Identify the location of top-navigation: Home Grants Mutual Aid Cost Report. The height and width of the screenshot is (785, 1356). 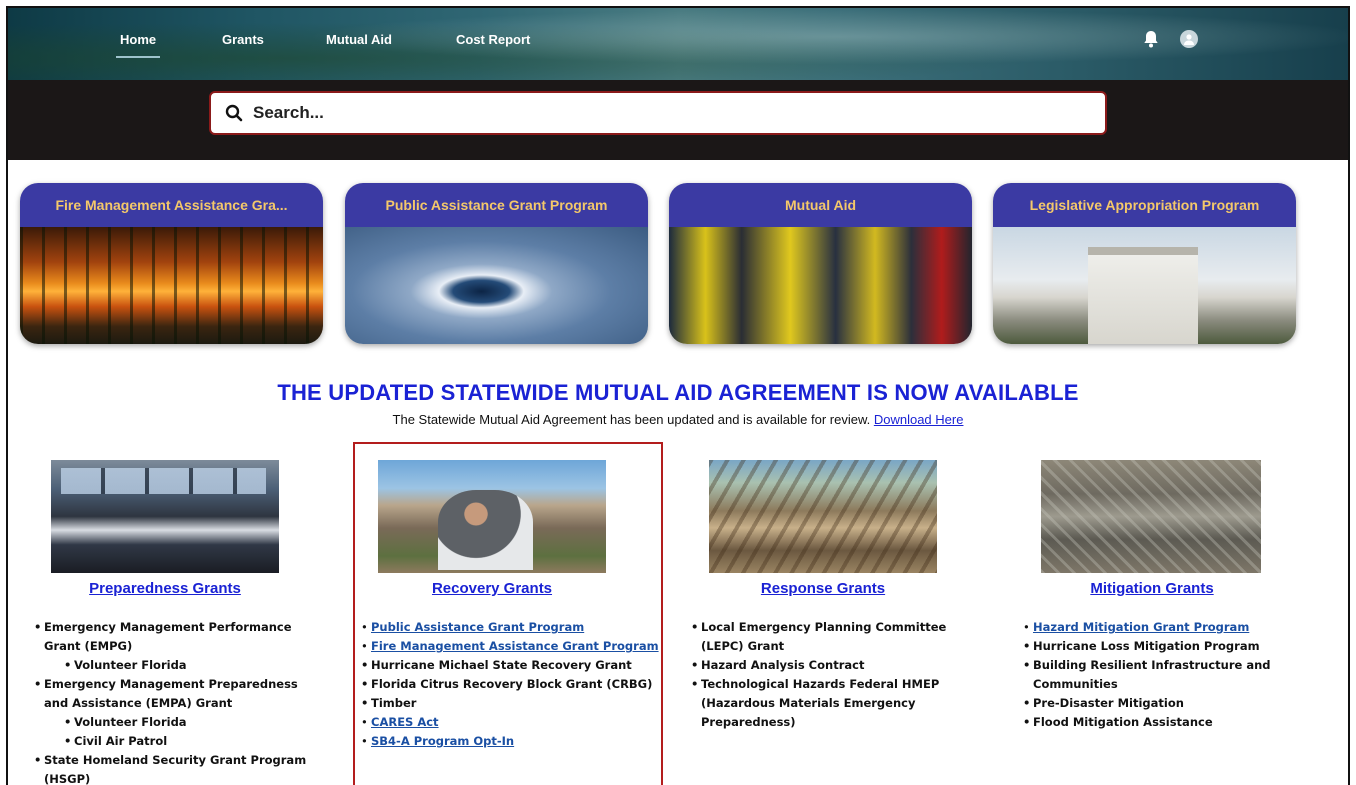
(678, 44).